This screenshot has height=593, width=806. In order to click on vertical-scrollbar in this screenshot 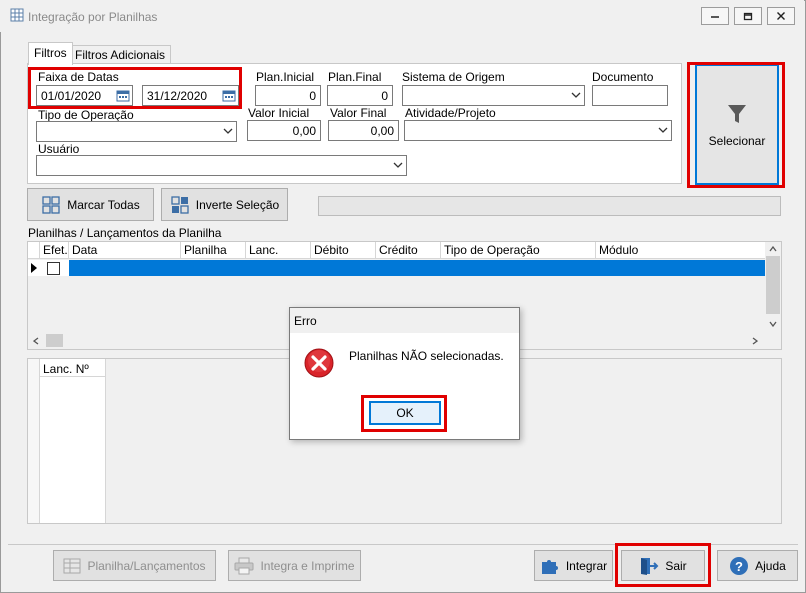, I will do `click(773, 287)`.